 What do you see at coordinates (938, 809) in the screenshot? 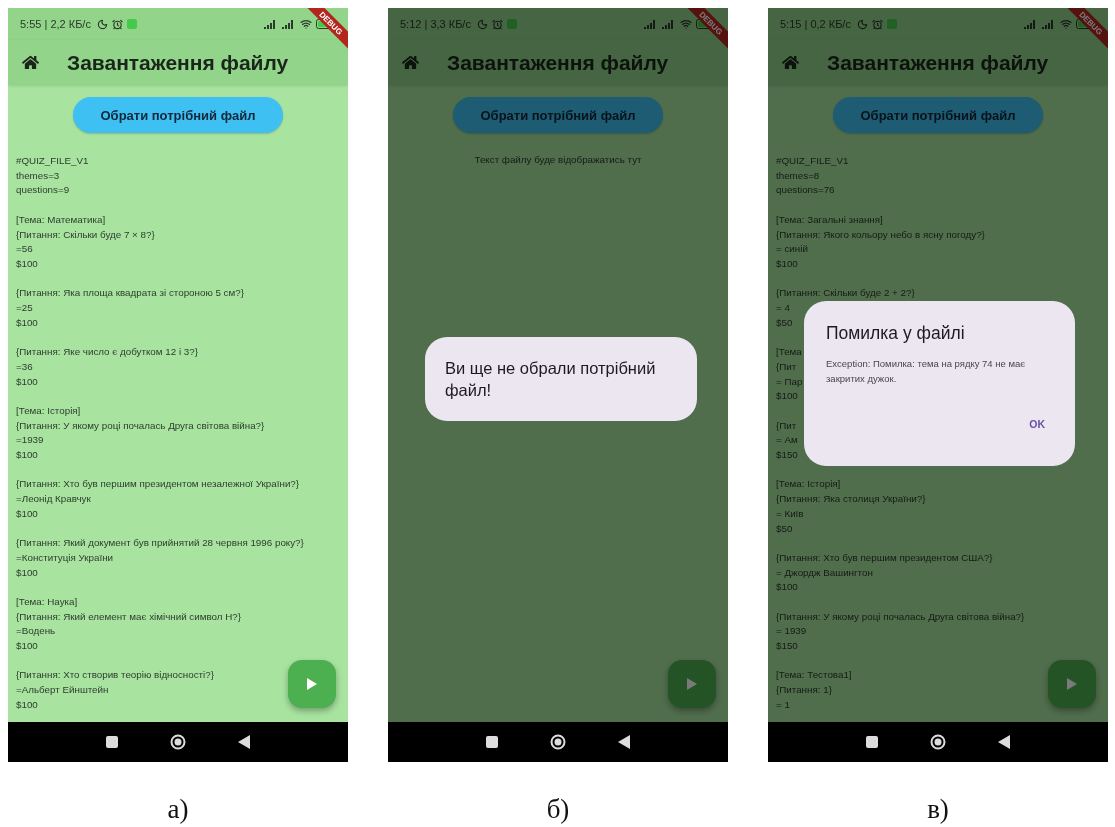
I see `figure-caption: в)` at bounding box center [938, 809].